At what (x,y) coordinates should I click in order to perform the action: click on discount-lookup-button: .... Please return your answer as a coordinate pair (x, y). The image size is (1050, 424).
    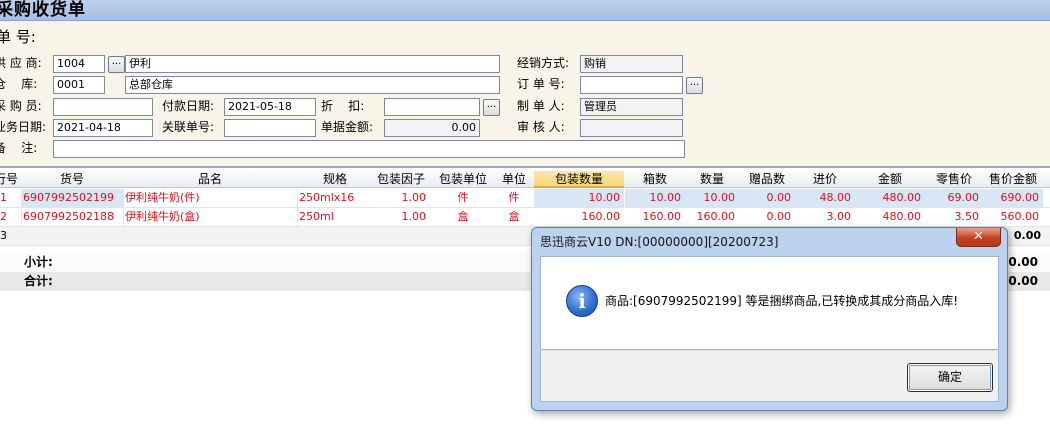
    Looking at the image, I should click on (491, 107).